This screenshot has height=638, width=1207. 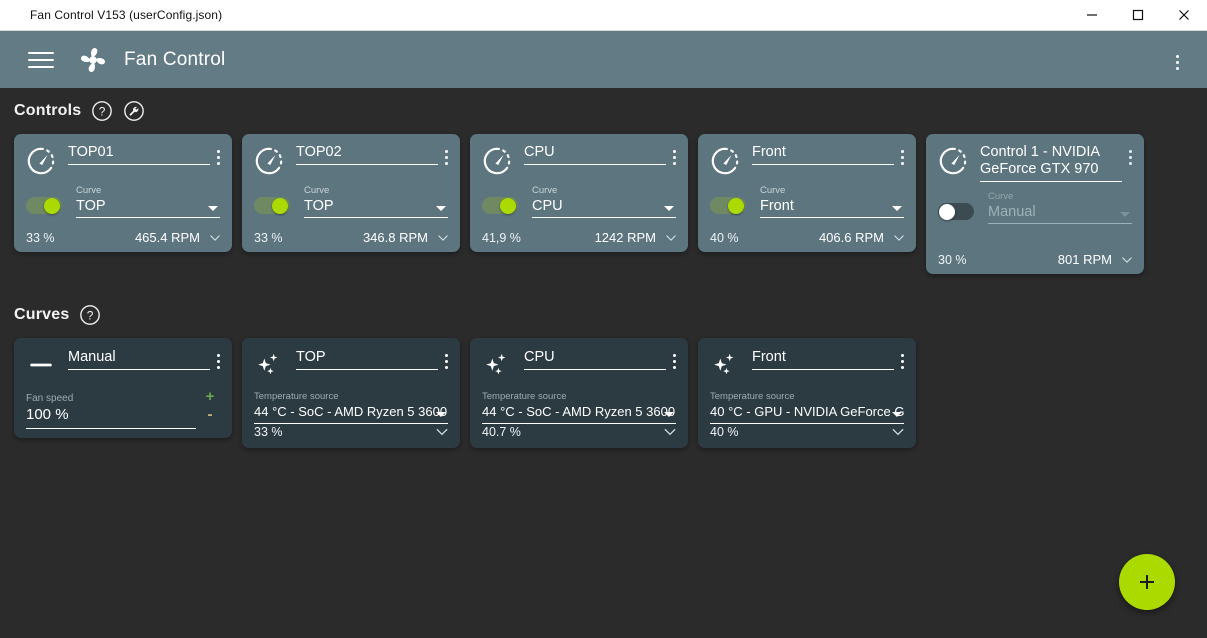 What do you see at coordinates (139, 359) in the screenshot?
I see `curve-name-field: Manual` at bounding box center [139, 359].